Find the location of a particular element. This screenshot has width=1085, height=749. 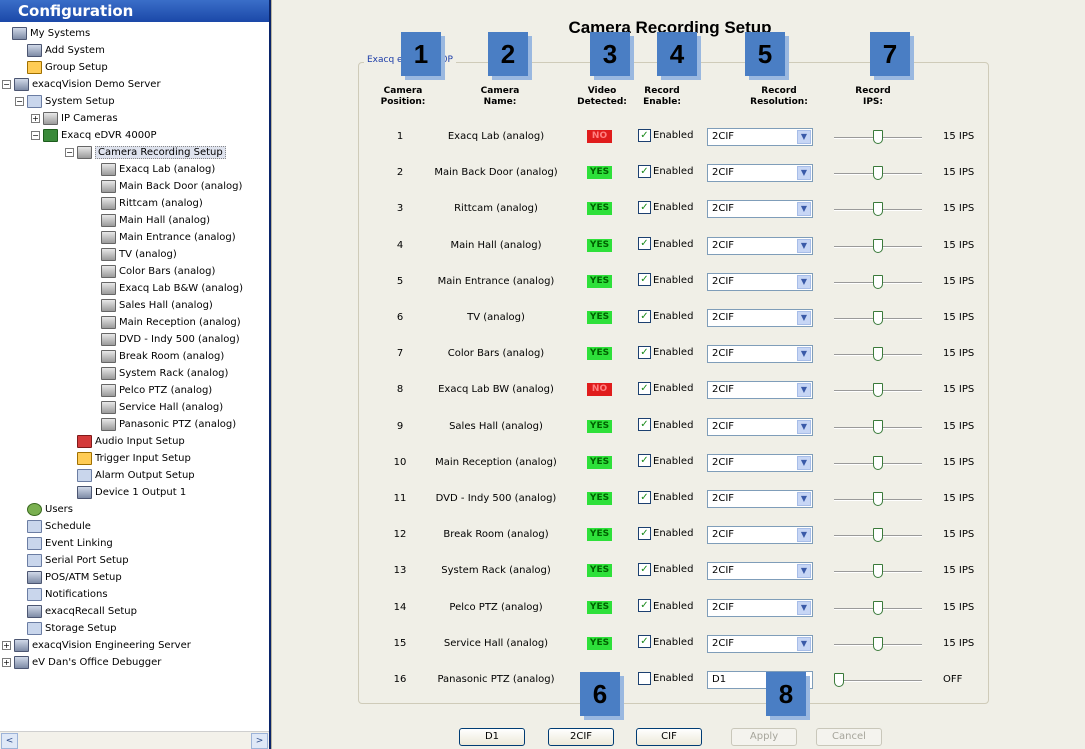

tree-item: POS/ATM Setup is located at coordinates (74, 578).